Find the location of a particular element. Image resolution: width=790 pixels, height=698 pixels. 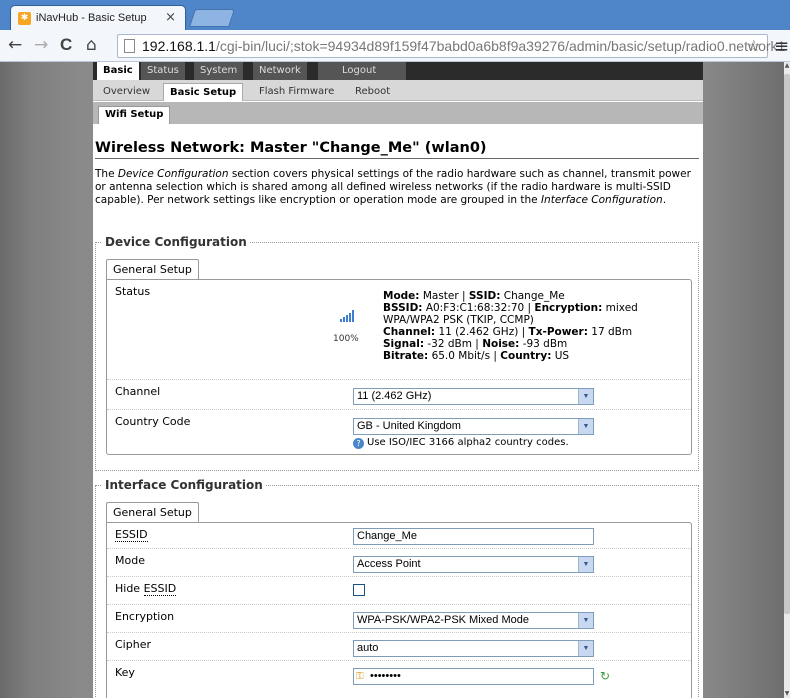

topmenu-status: Status is located at coordinates (165, 71).